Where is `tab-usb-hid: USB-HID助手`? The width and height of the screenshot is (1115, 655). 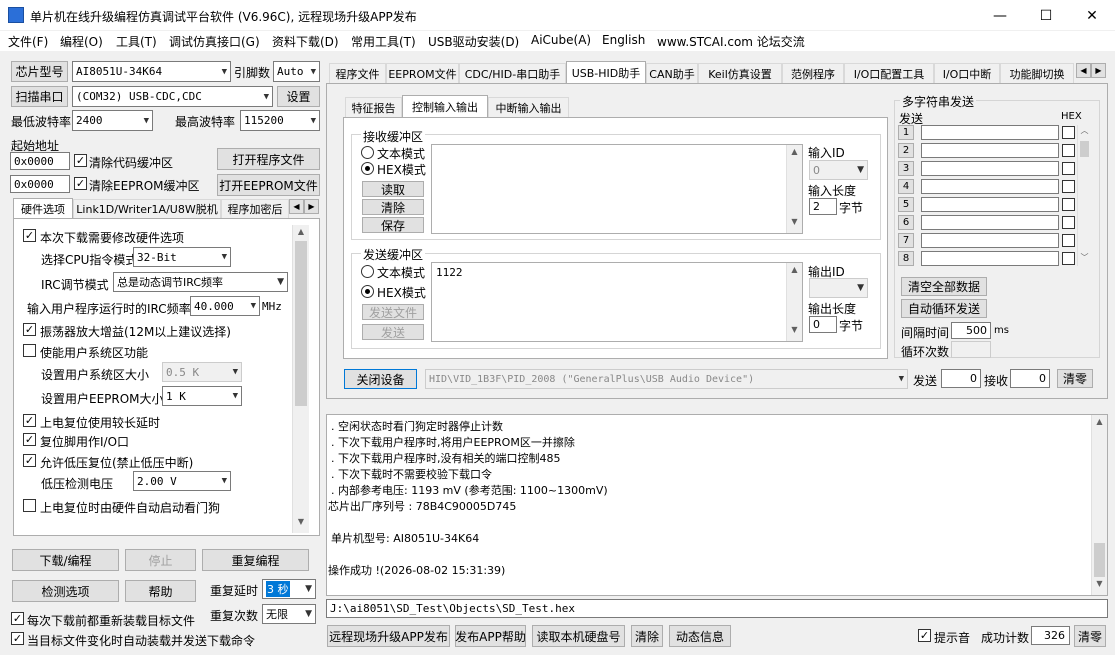 tab-usb-hid: USB-HID助手 is located at coordinates (606, 72).